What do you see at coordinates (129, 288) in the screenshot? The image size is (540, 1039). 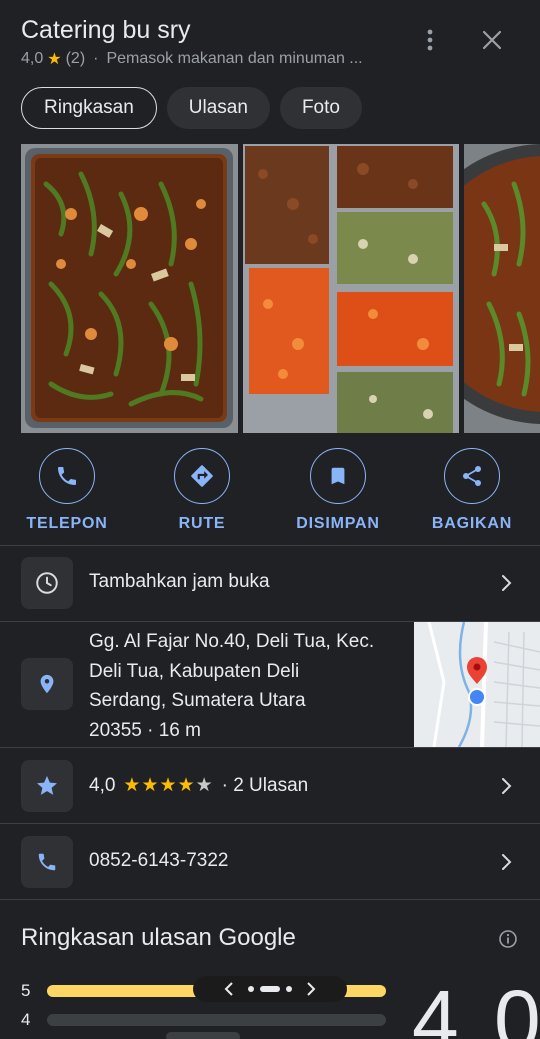 I see `photo-tray-vegetables` at bounding box center [129, 288].